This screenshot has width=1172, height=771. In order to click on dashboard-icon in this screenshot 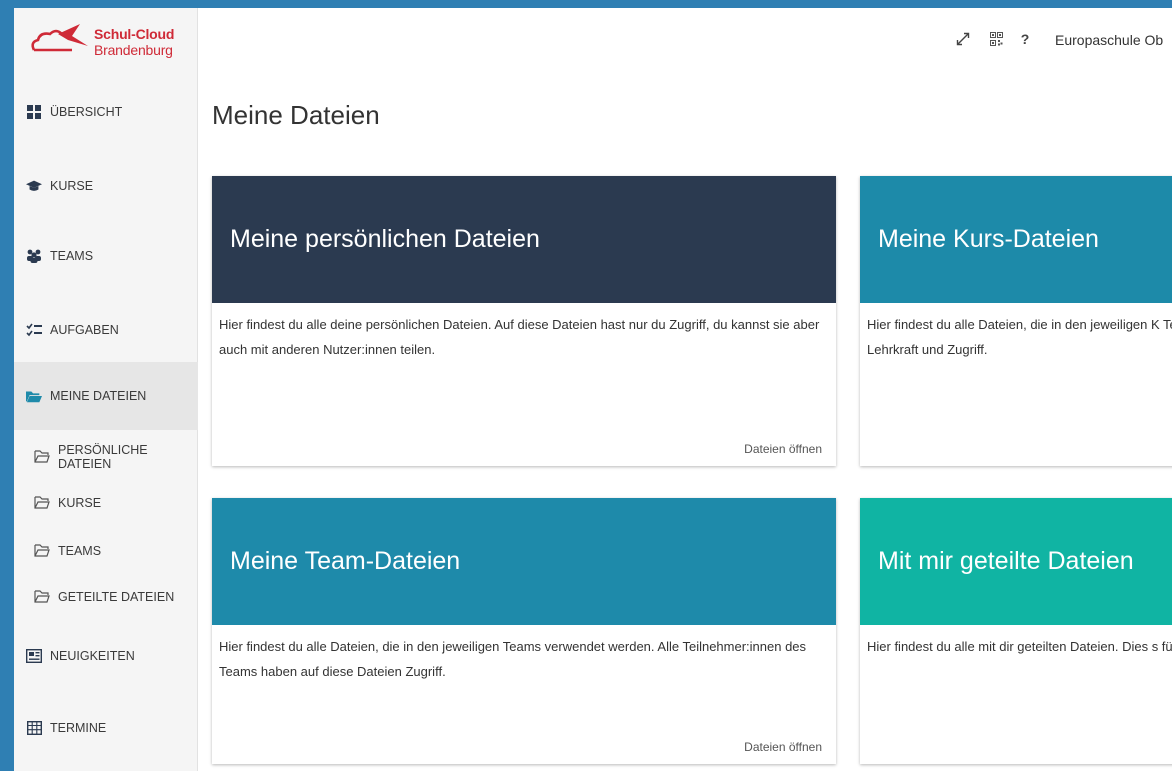, I will do `click(34, 112)`.